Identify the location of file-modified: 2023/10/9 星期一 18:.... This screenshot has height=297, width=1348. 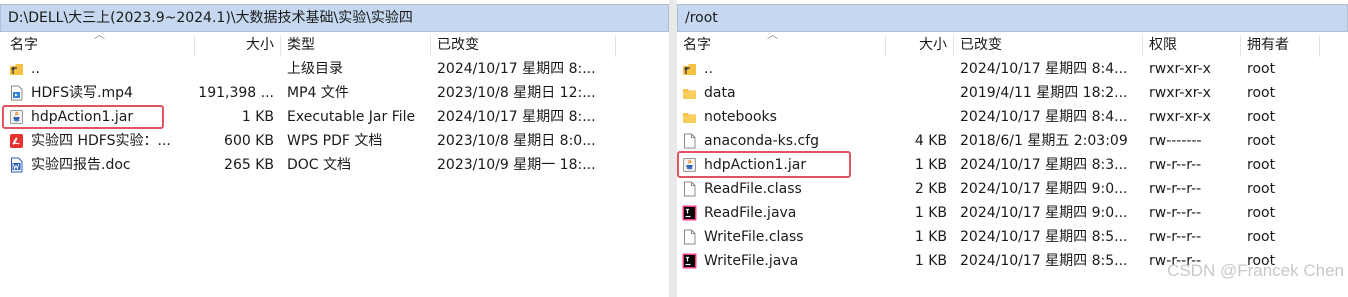
(516, 165).